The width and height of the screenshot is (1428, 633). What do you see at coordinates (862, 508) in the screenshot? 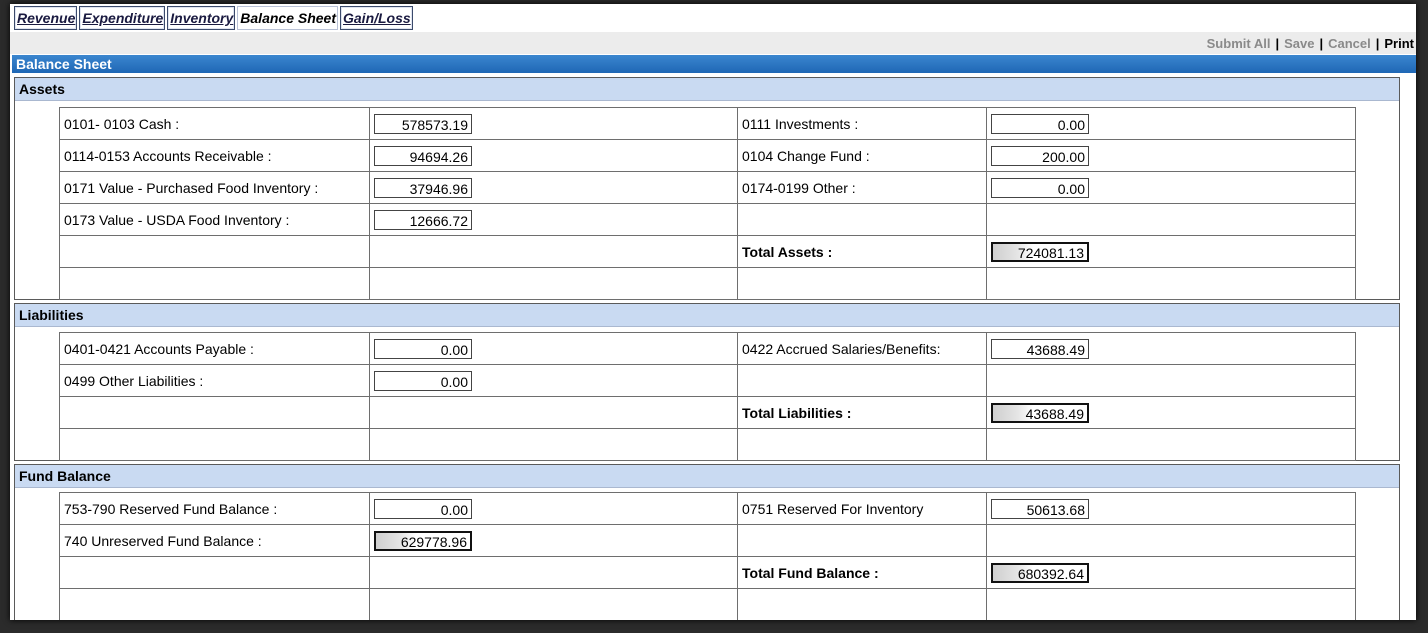
I see `reserved-for-inventory-label: 0751 Reserved For Inventory` at bounding box center [862, 508].